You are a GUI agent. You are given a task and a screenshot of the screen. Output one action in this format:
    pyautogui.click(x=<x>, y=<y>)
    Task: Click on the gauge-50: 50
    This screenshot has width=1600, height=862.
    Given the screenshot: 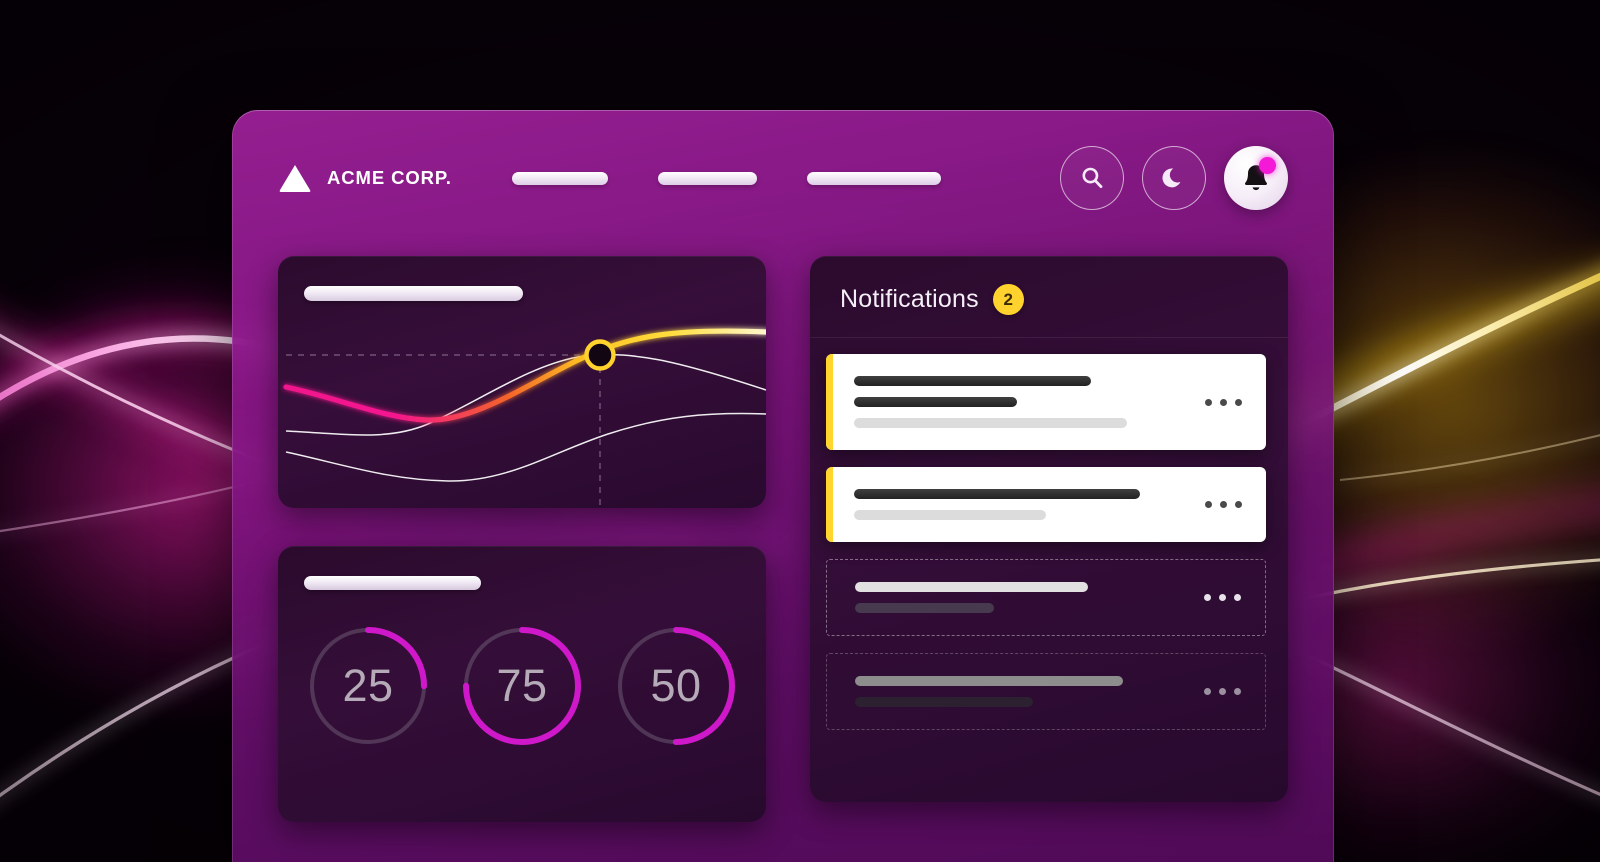 What is the action you would take?
    pyautogui.click(x=676, y=686)
    